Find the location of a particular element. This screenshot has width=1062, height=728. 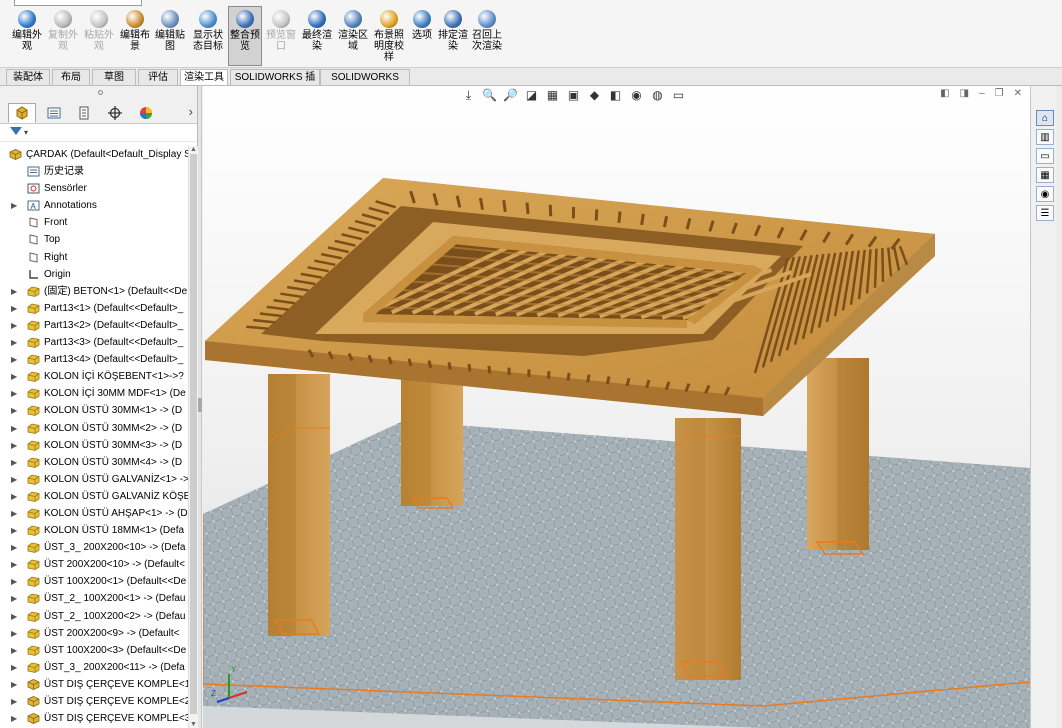

ribbon-button-10: 布景照明度校样 is located at coordinates (389, 38).